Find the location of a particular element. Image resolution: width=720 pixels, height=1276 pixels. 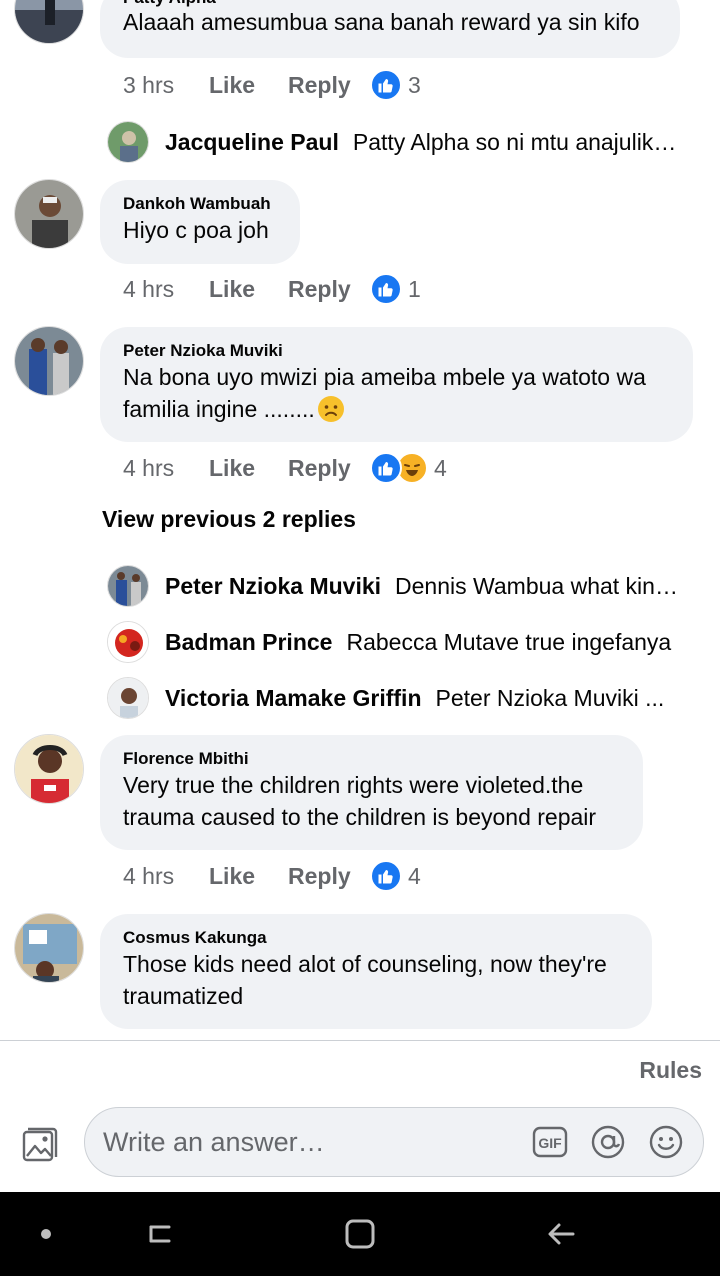

reply-author: Peter Nzioka Muviki is located at coordinates (273, 586).